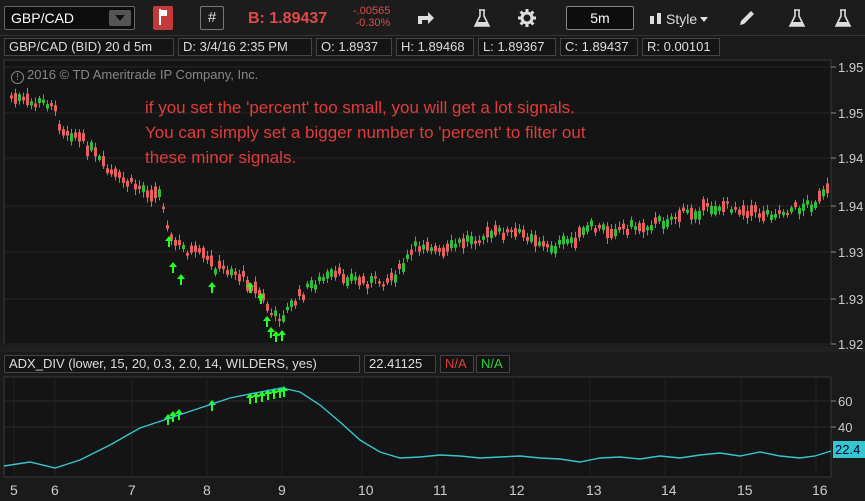 The width and height of the screenshot is (865, 501). What do you see at coordinates (850, 252) in the screenshot?
I see `price-tick-label: 1.93` at bounding box center [850, 252].